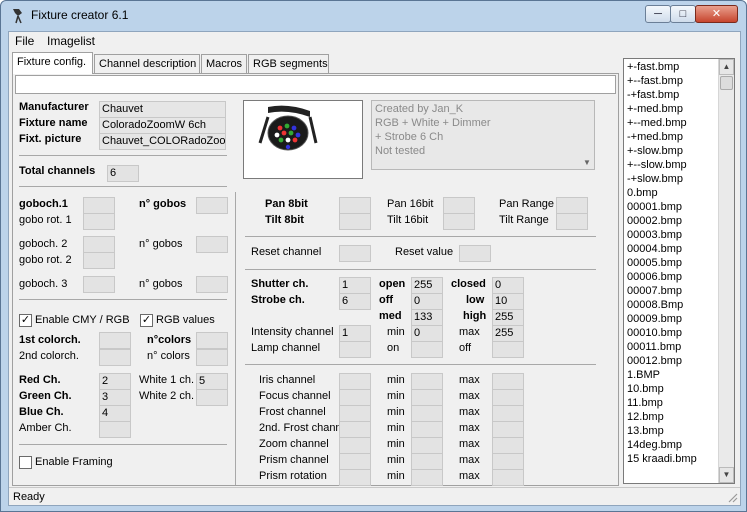 The height and width of the screenshot is (512, 747). Describe the element at coordinates (162, 109) in the screenshot. I see `manufacturer-field: Chauvet` at that location.